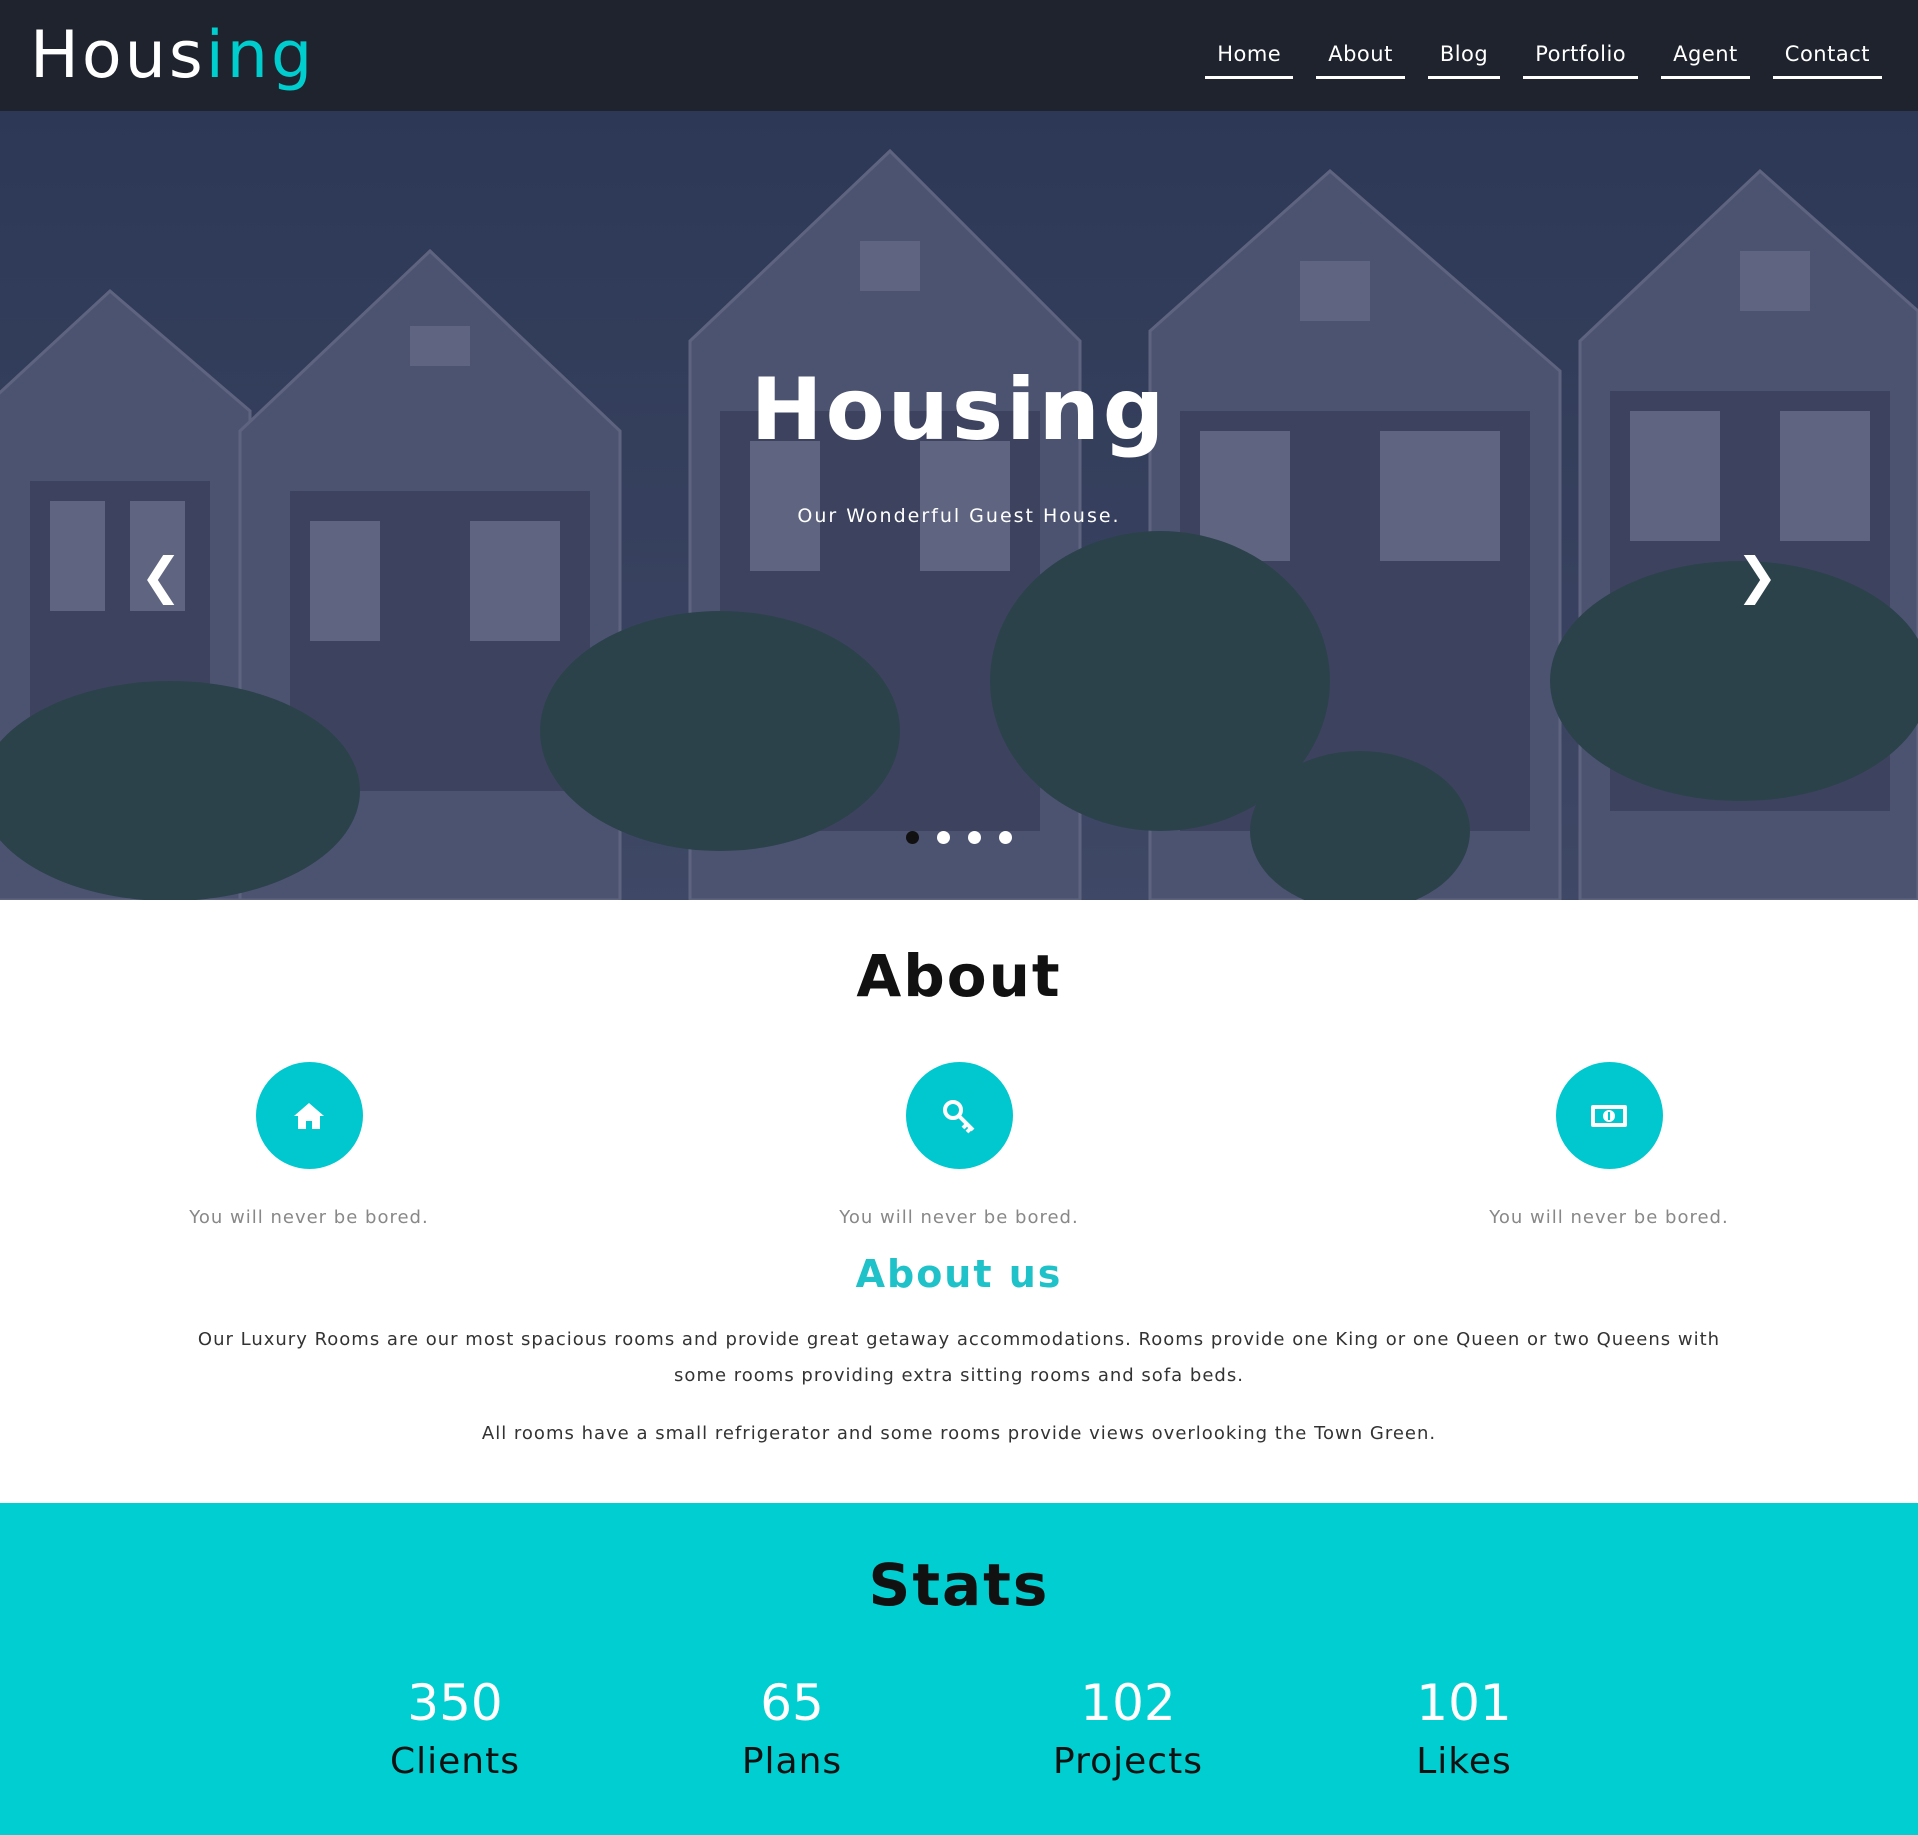 Image resolution: width=1918 pixels, height=1835 pixels. Describe the element at coordinates (1757, 576) in the screenshot. I see `carousel-next-icon: ❯` at that location.